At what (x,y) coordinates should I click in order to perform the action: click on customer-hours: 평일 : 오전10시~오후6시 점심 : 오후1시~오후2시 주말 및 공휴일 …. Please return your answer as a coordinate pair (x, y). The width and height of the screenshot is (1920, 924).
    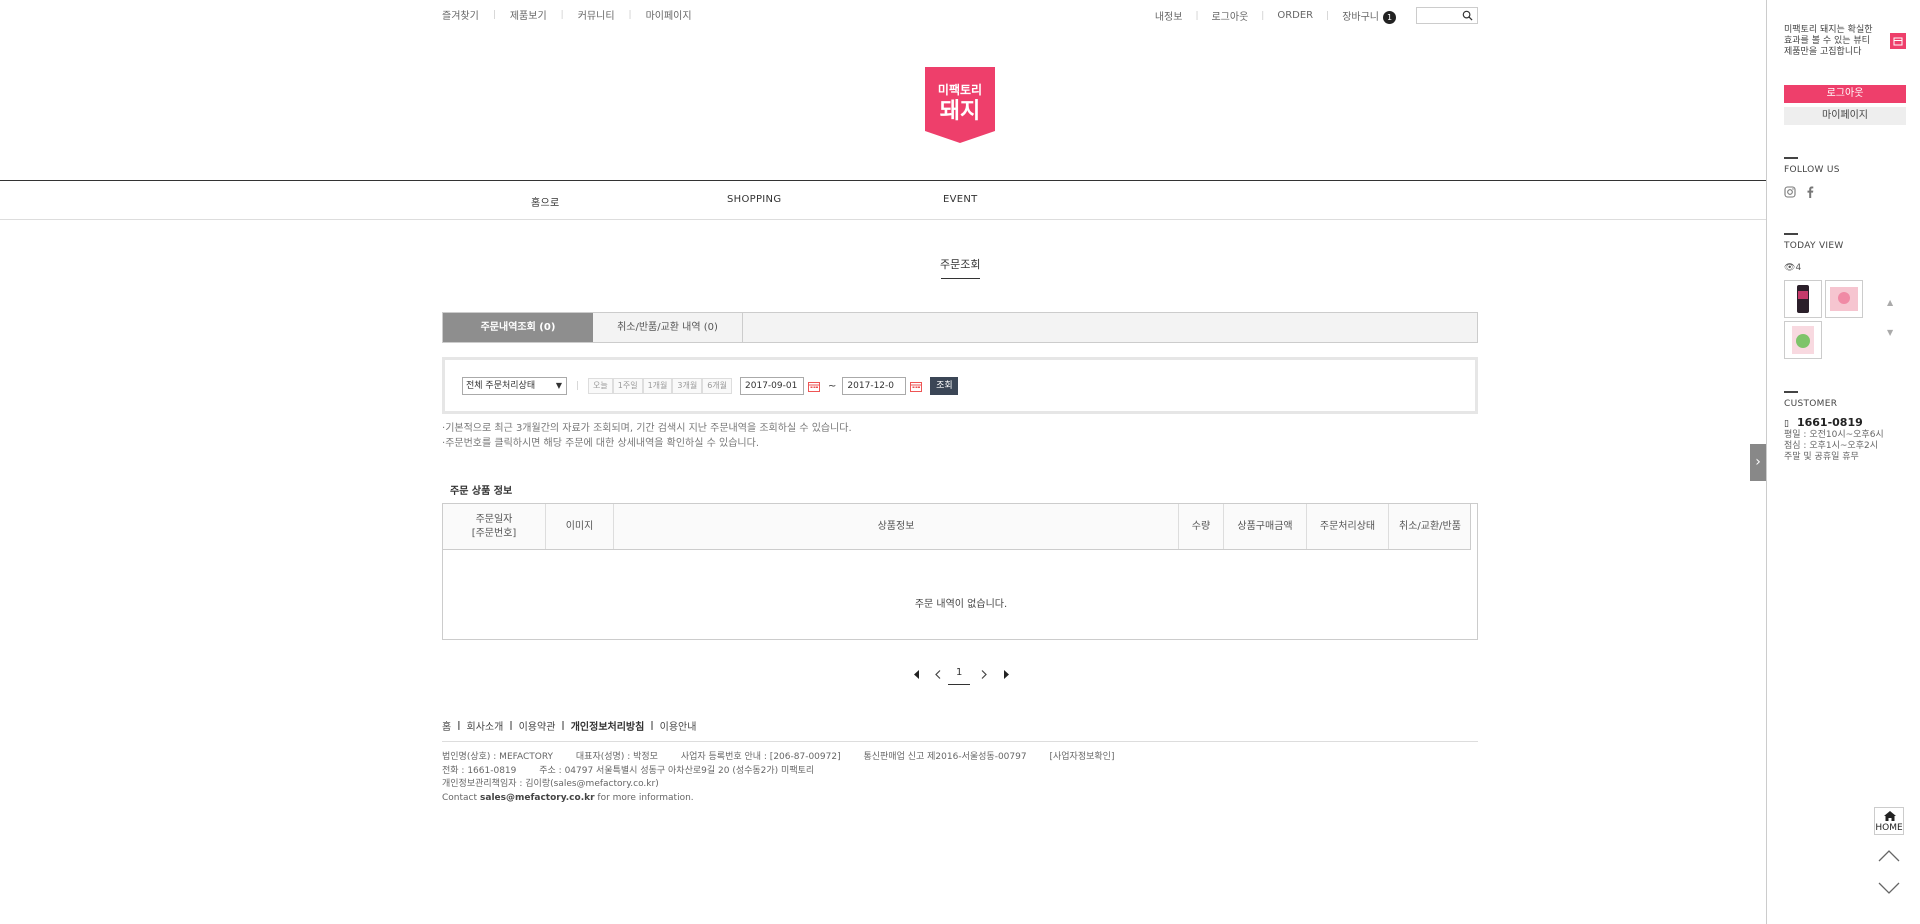
    Looking at the image, I should click on (1844, 446).